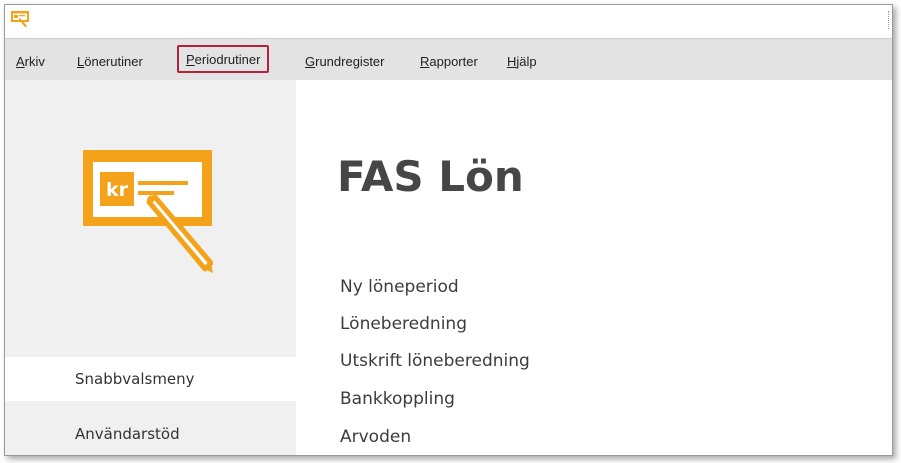  Describe the element at coordinates (403, 324) in the screenshot. I see `link-loneberedning: Löneberedning` at that location.